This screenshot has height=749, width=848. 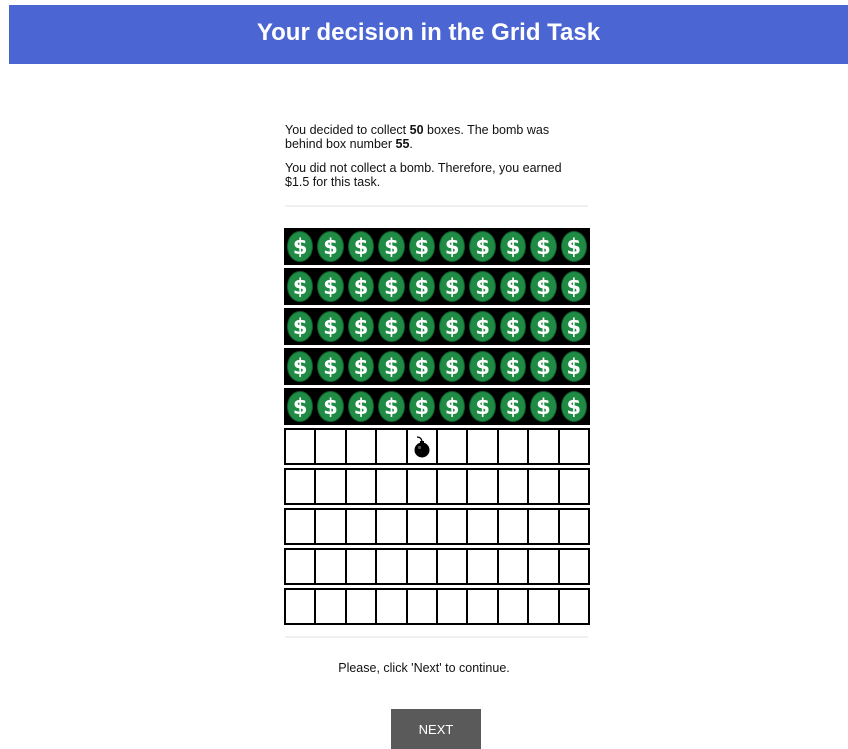 What do you see at coordinates (436, 637) in the screenshot?
I see `divider` at bounding box center [436, 637].